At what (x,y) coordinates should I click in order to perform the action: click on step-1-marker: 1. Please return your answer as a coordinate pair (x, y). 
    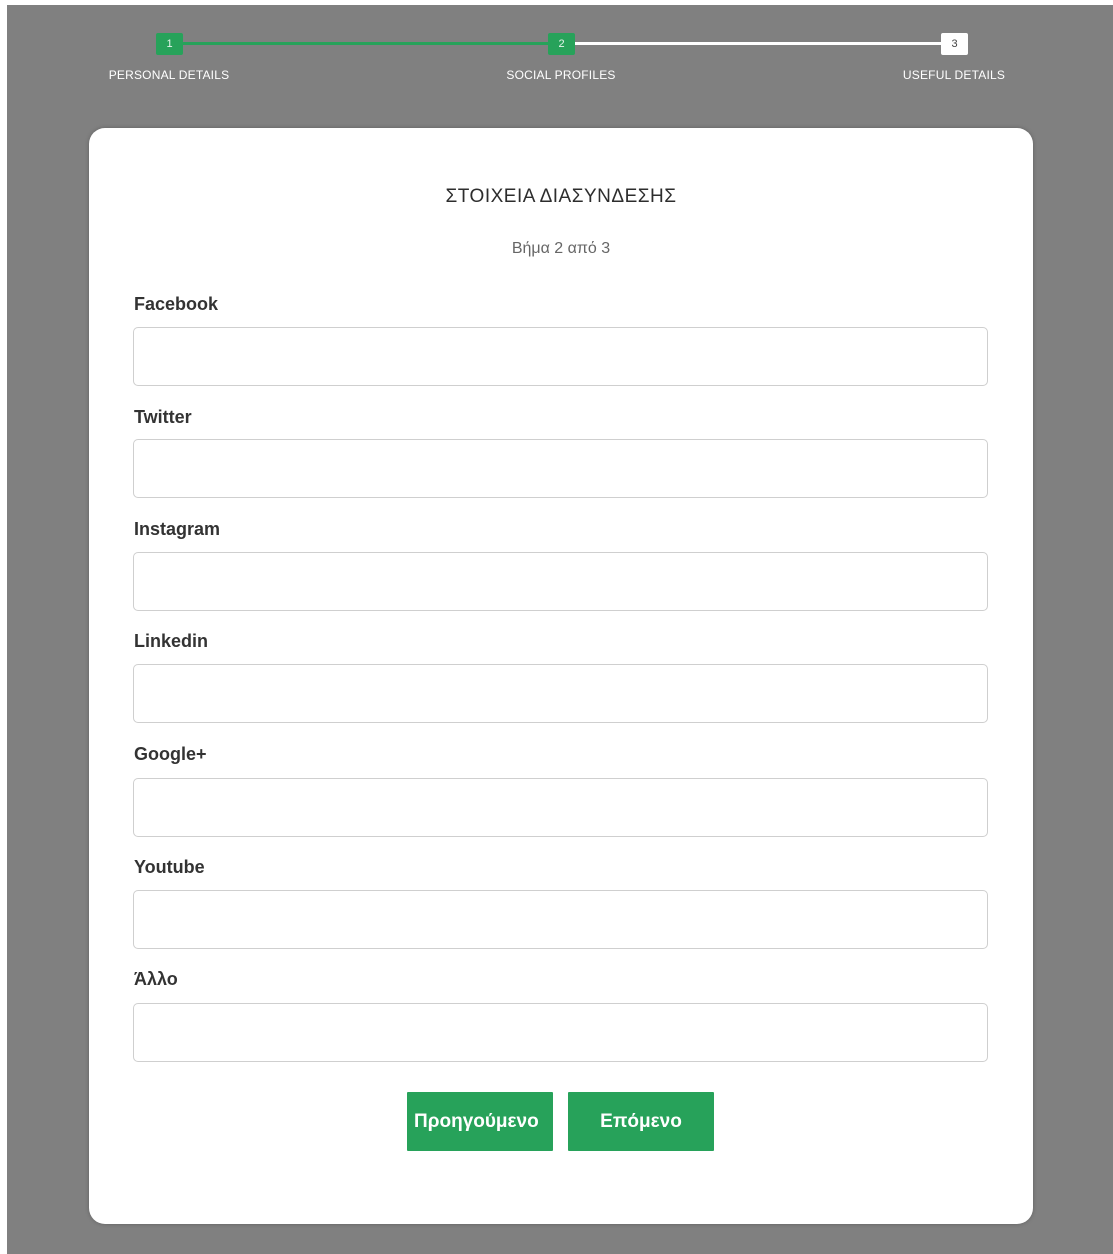
    Looking at the image, I should click on (169, 44).